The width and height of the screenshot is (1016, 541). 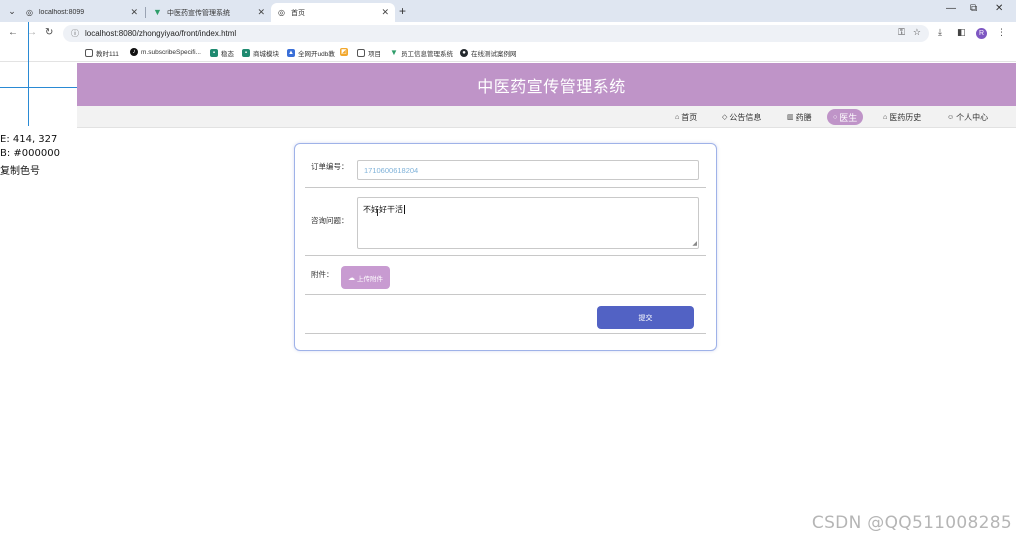 I want to click on bookmark-item: ◩, so click(x=345, y=52).